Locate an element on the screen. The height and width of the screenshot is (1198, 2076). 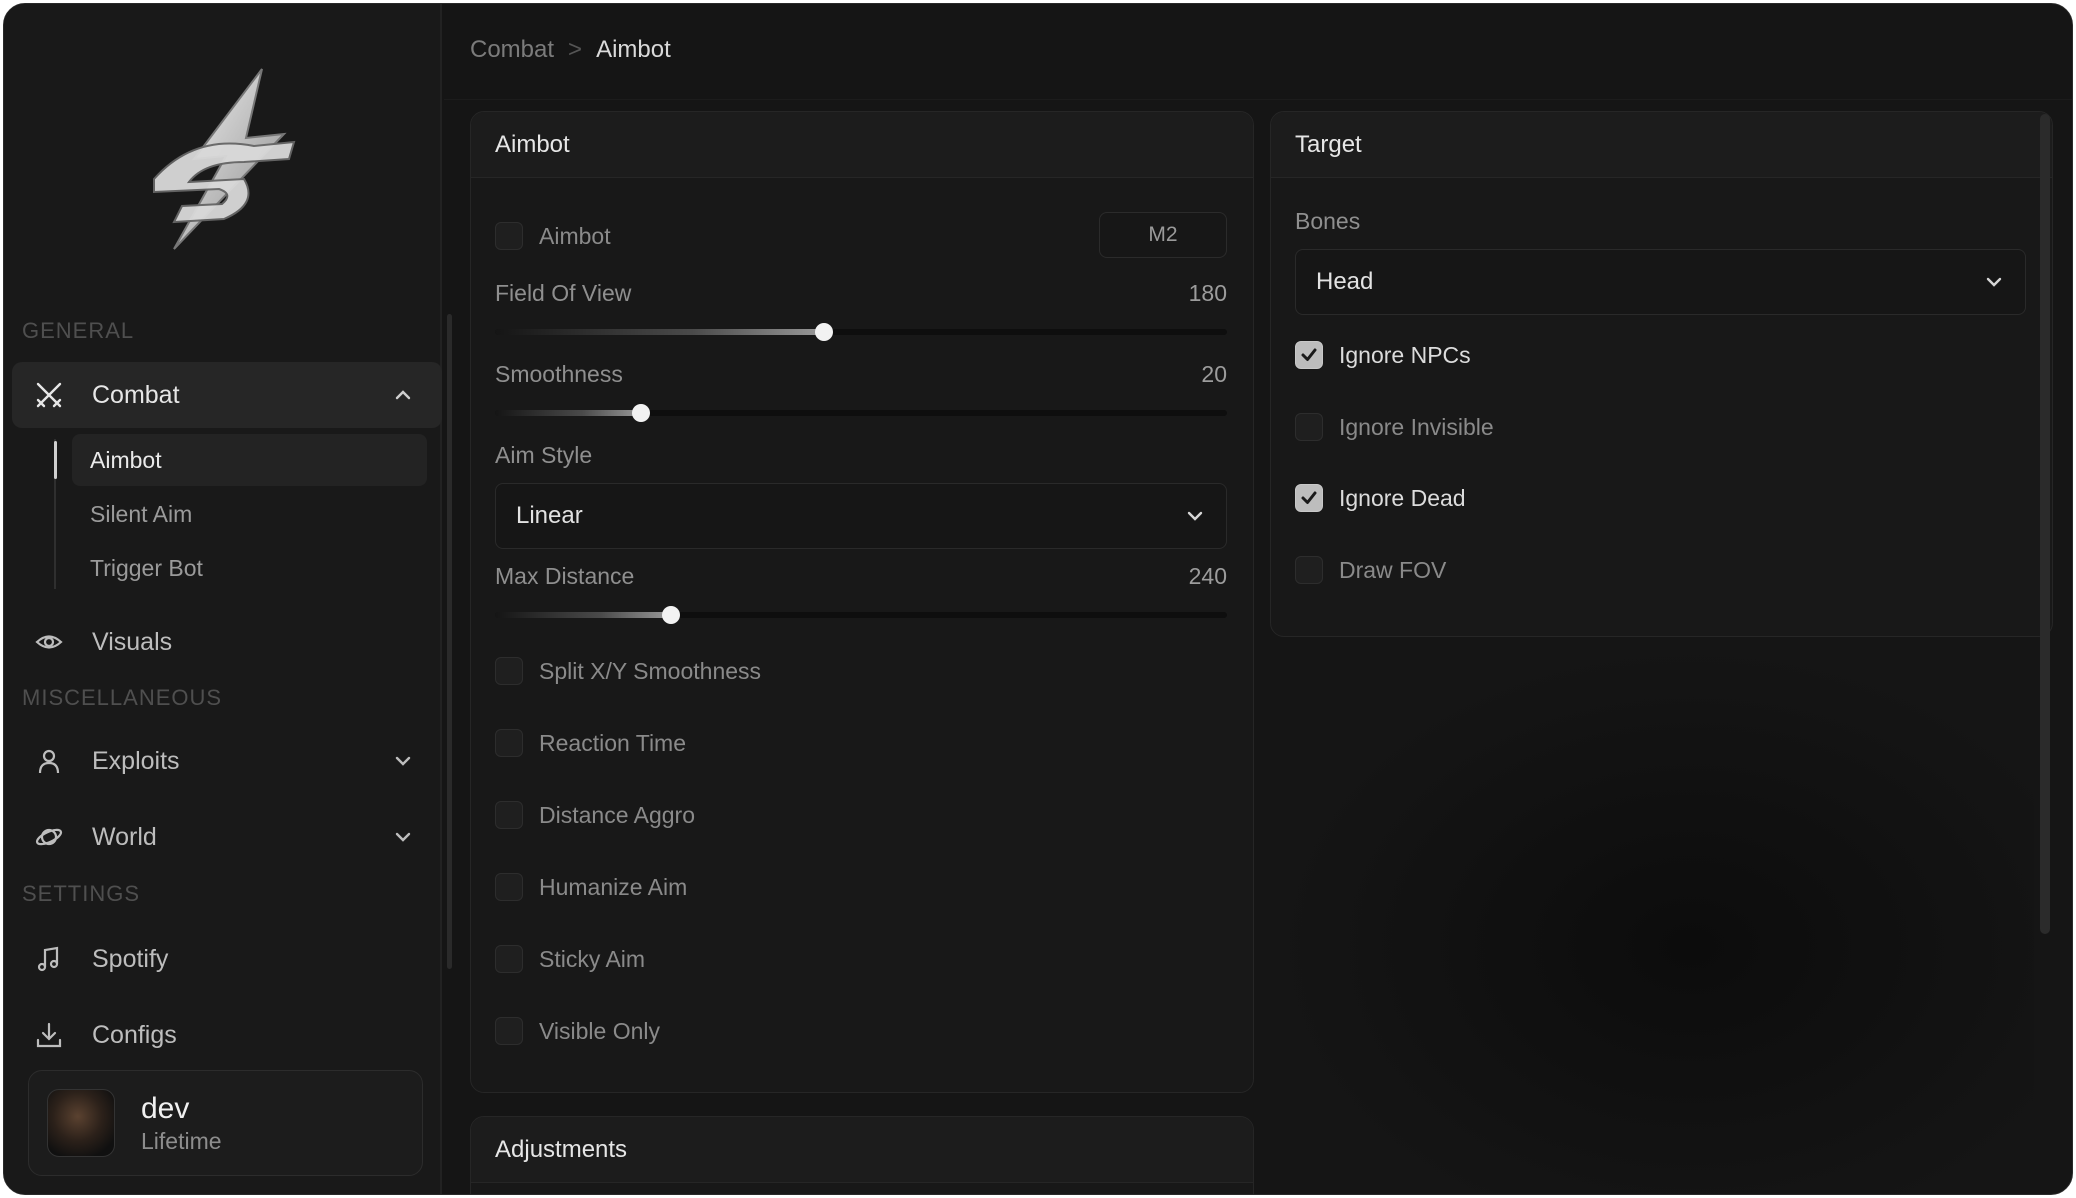
eye-icon is located at coordinates (49, 642).